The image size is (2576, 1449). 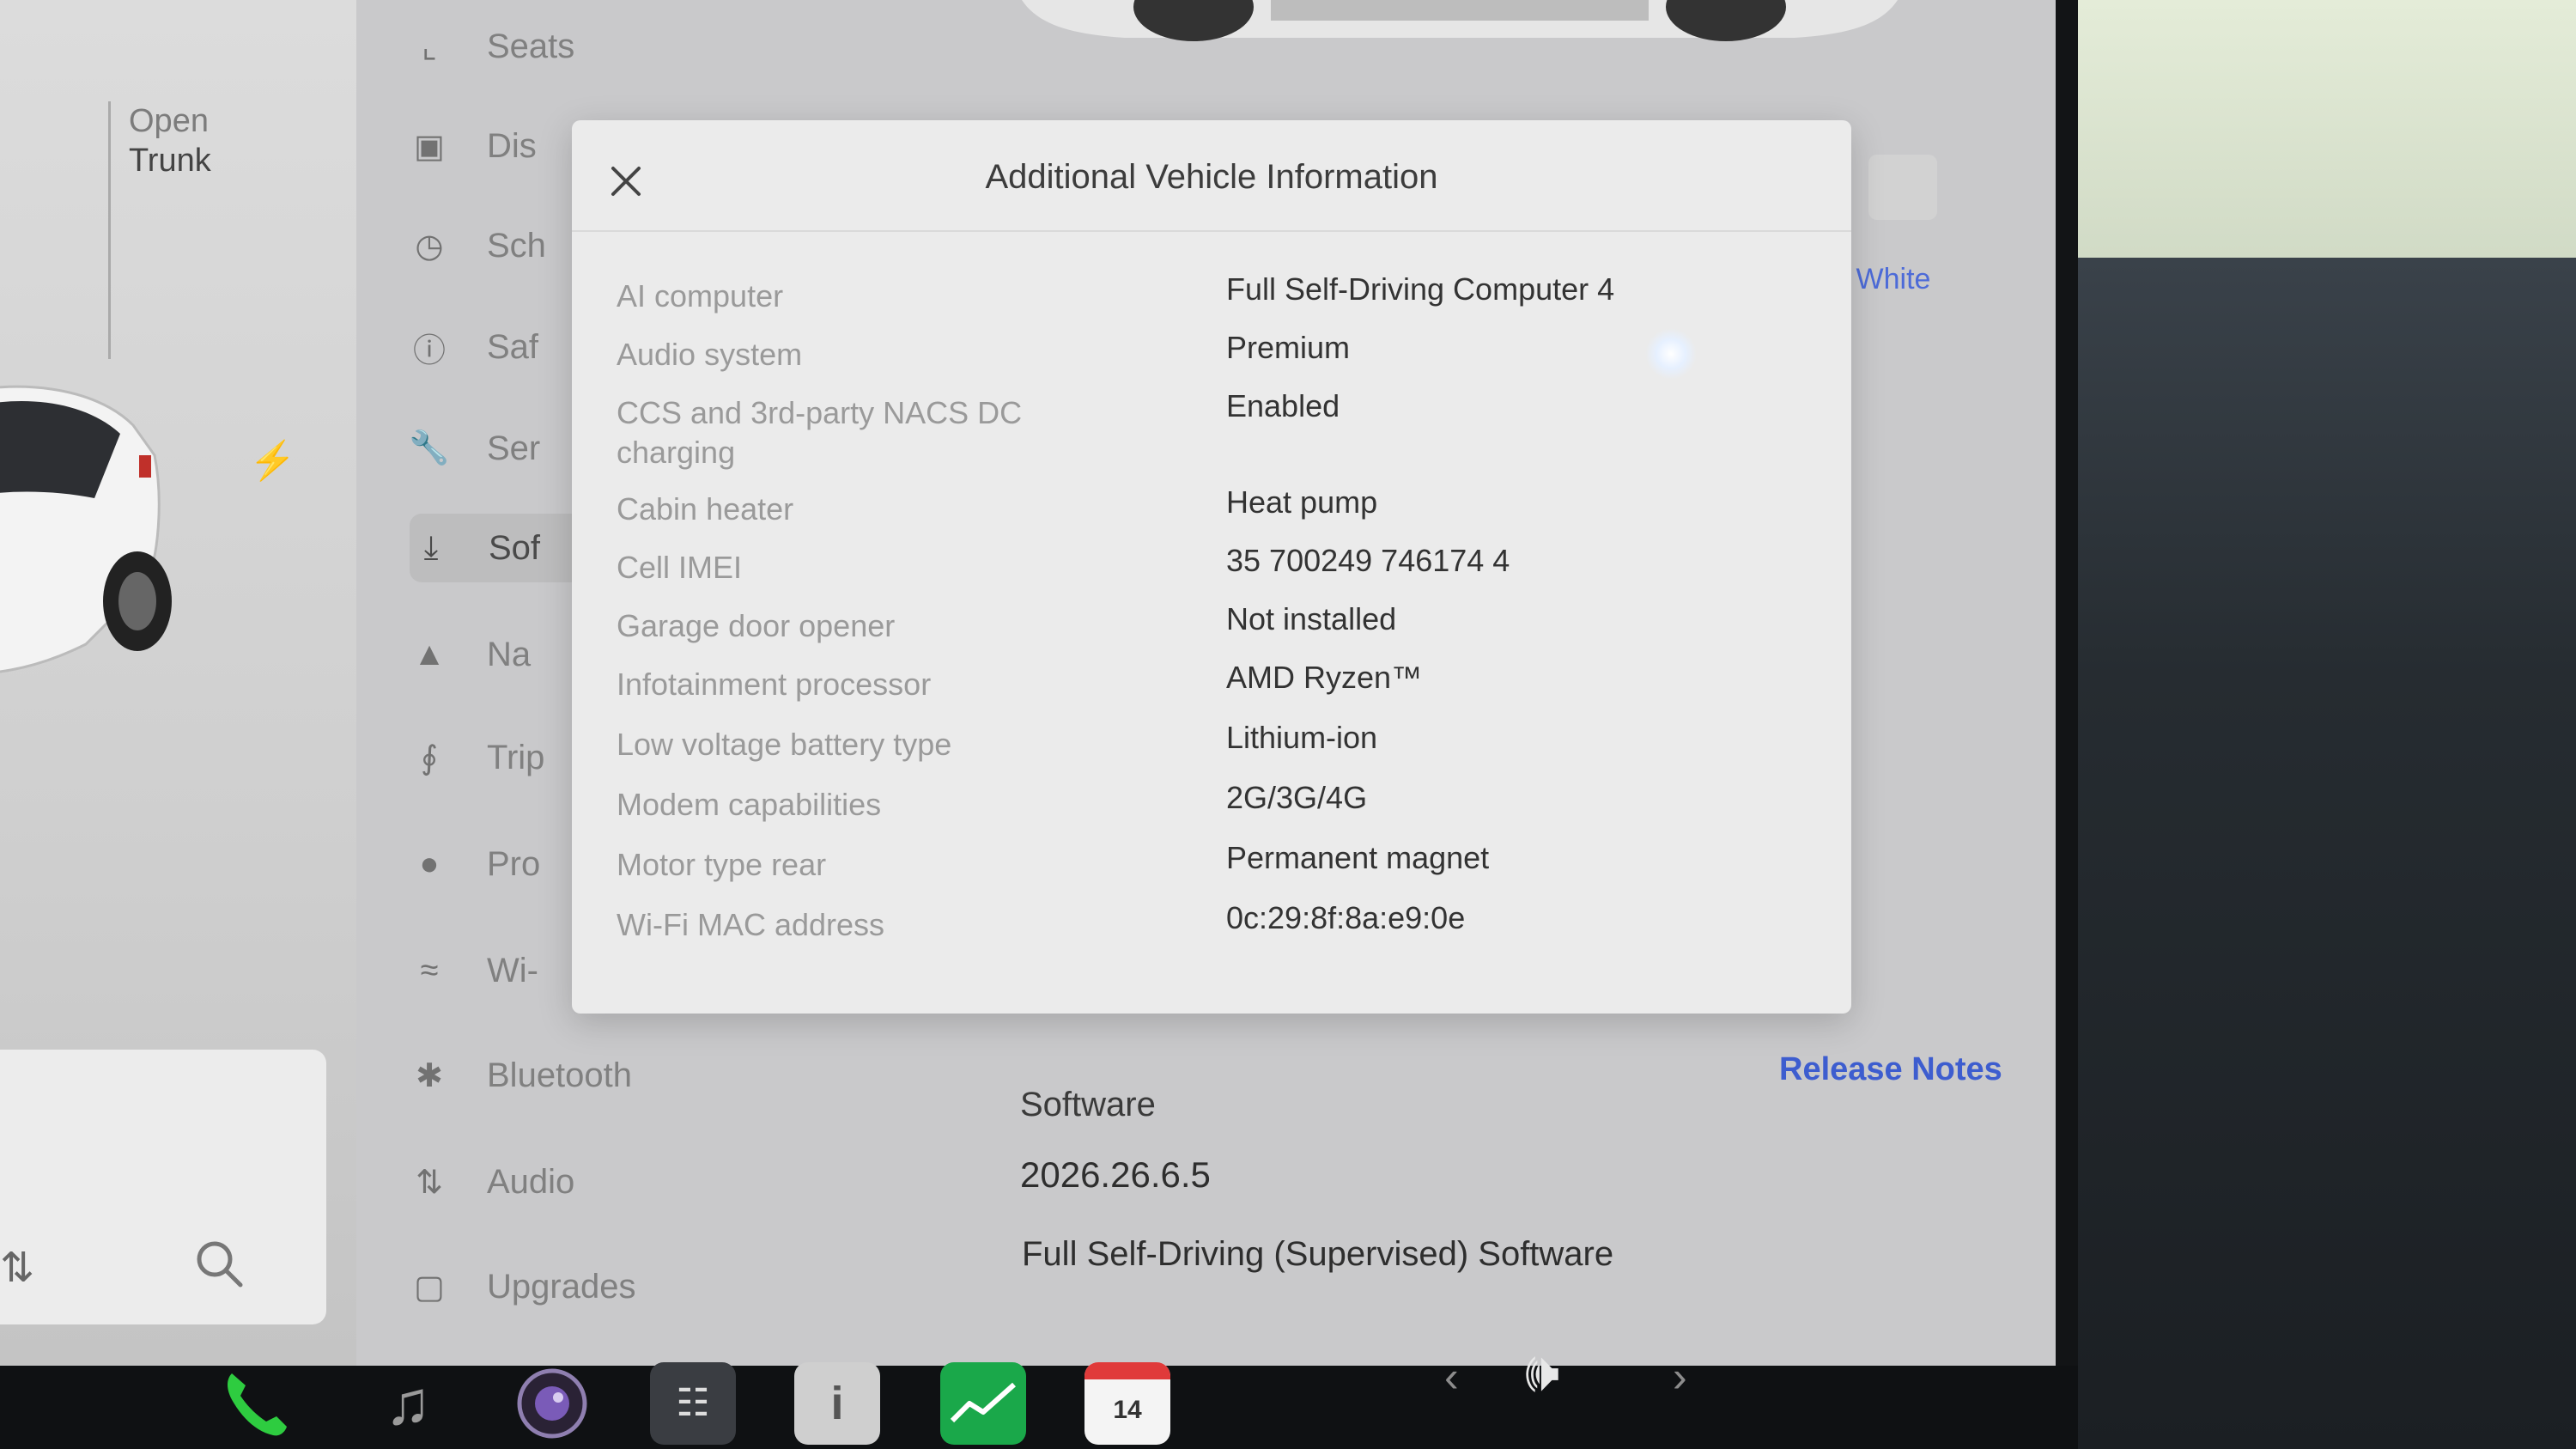 What do you see at coordinates (1218, 932) in the screenshot?
I see `info-row: Wi-Fi MAC address 0c:29:8f:8a:e9:0e` at bounding box center [1218, 932].